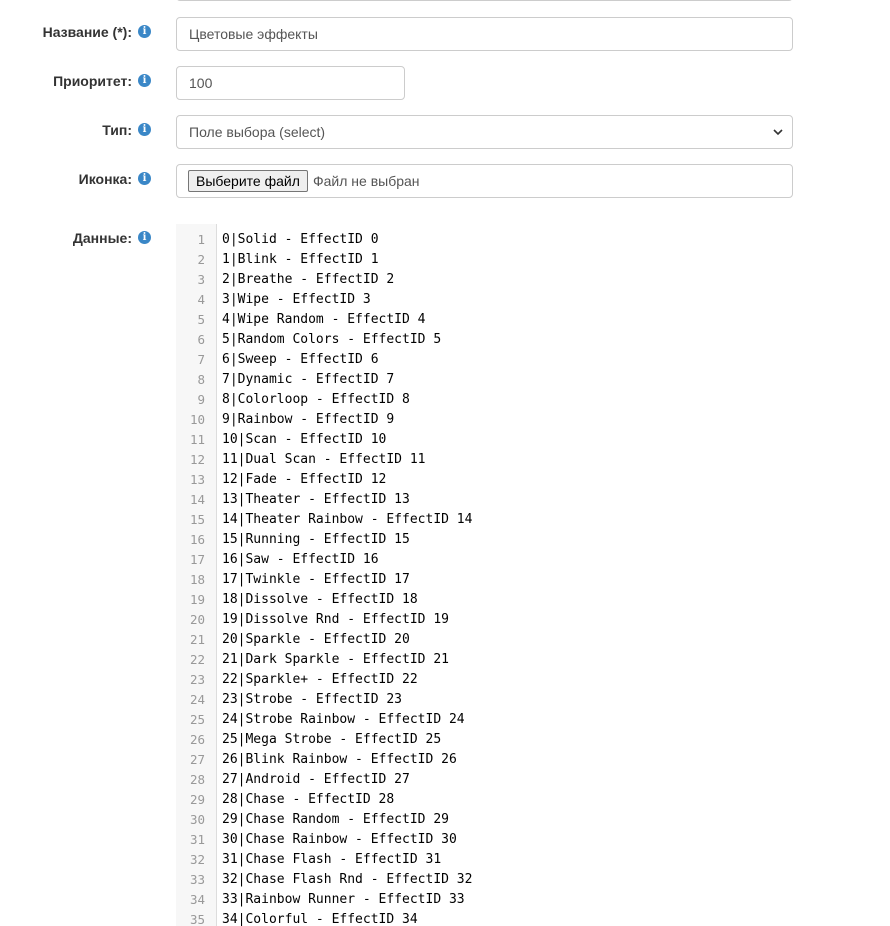  What do you see at coordinates (332, 859) in the screenshot?
I see `code-line-text: 31|Chase Flash - EffectID 31` at bounding box center [332, 859].